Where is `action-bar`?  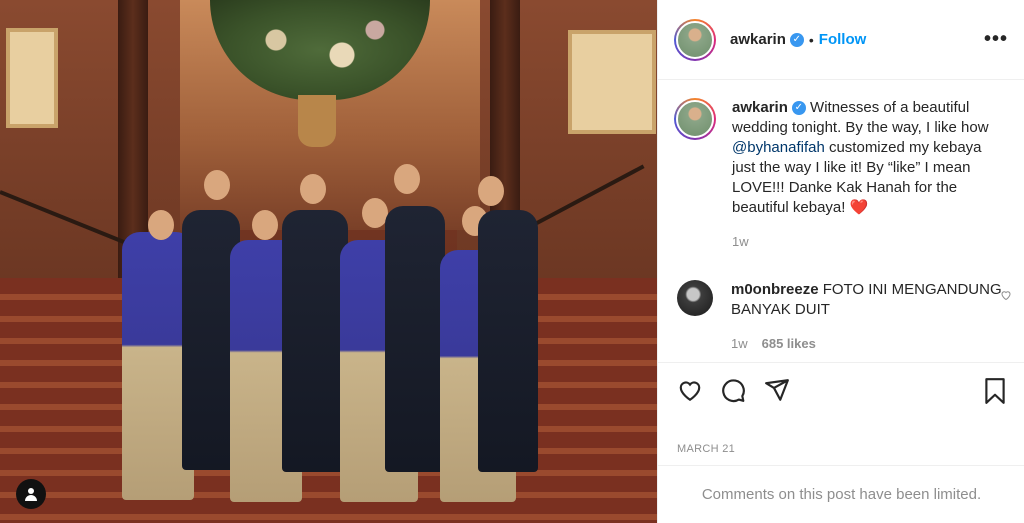 action-bar is located at coordinates (841, 387).